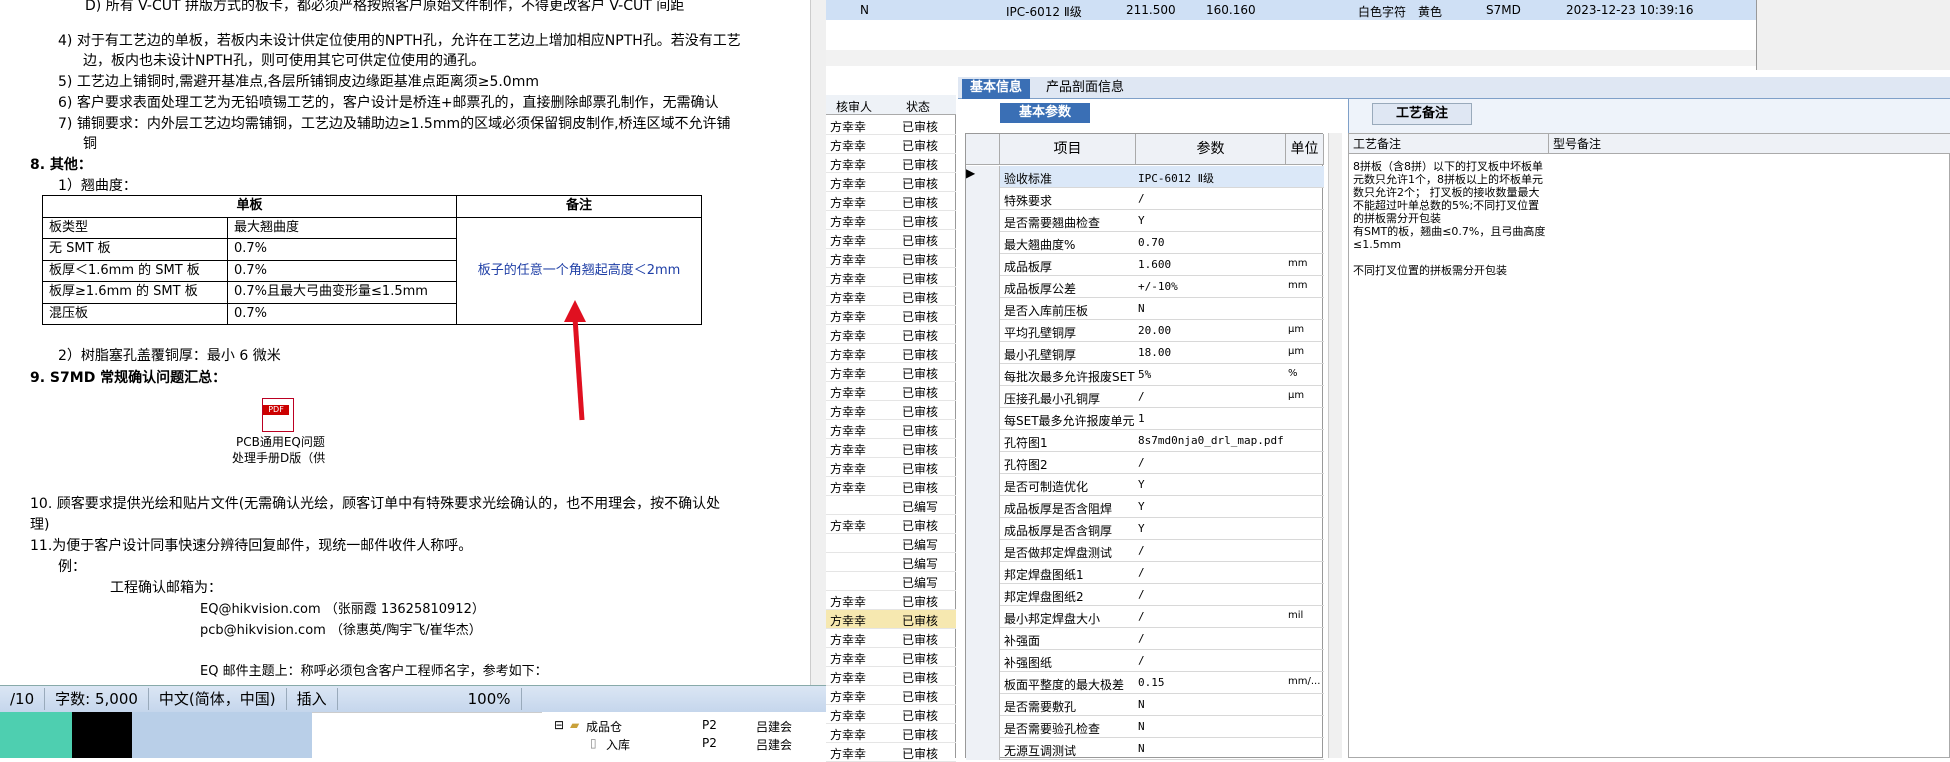 The width and height of the screenshot is (1950, 762). What do you see at coordinates (1213, 418) in the screenshot?
I see `param-value: 1` at bounding box center [1213, 418].